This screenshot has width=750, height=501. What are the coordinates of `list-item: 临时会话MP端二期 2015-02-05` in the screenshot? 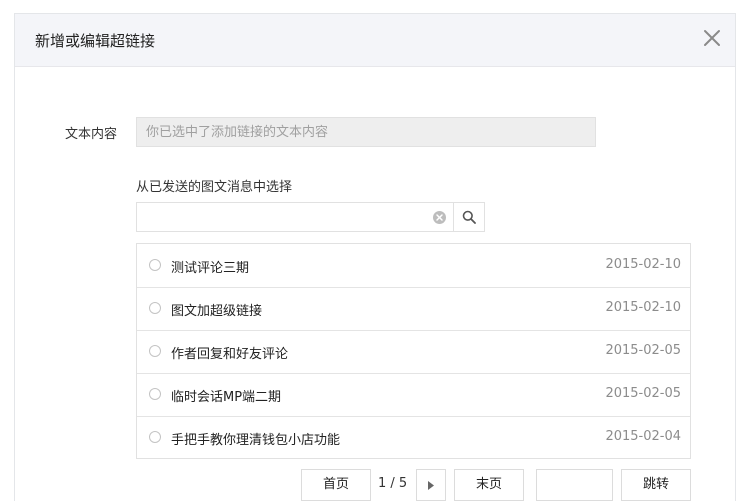 It's located at (413, 395).